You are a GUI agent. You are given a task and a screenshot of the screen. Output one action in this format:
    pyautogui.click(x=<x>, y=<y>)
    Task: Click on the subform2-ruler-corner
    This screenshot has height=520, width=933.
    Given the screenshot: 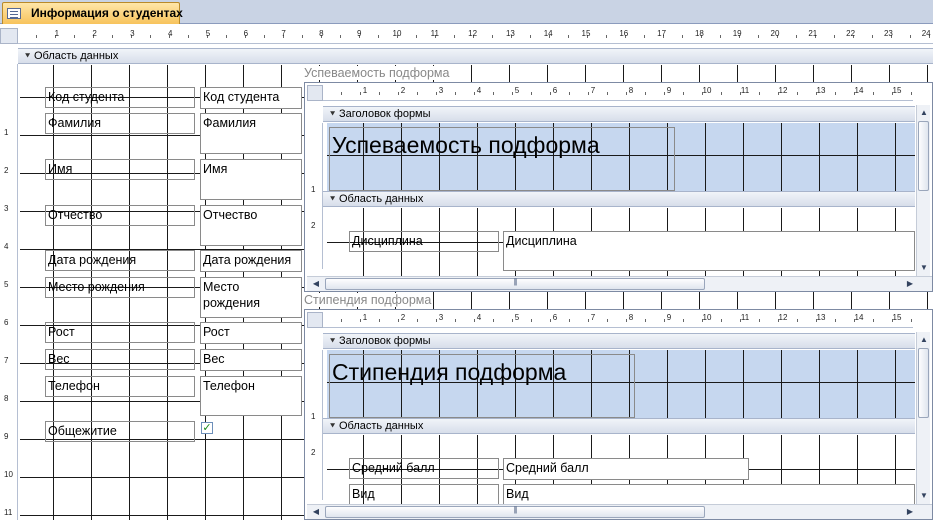 What is the action you would take?
    pyautogui.click(x=315, y=320)
    